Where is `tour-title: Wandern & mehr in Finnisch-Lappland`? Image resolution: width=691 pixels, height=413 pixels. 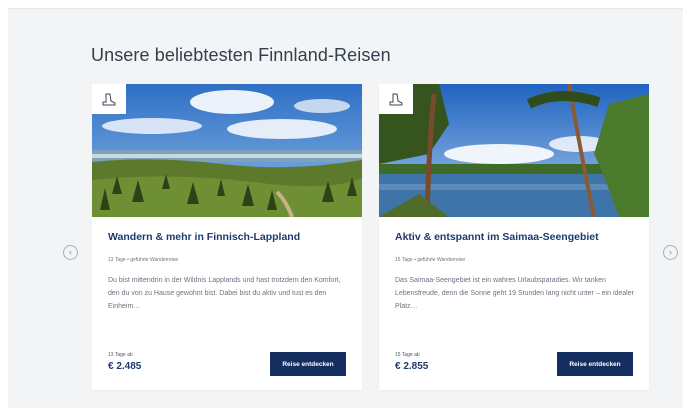 tour-title: Wandern & mehr in Finnisch-Lappland is located at coordinates (204, 237).